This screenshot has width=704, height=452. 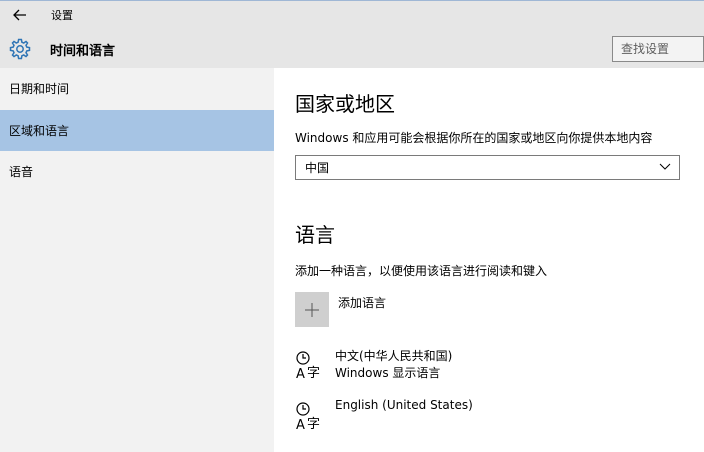 What do you see at coordinates (485, 366) in the screenshot?
I see `language-item-chinese: A 字 中文(中华人民共和国) Windows 显示语言` at bounding box center [485, 366].